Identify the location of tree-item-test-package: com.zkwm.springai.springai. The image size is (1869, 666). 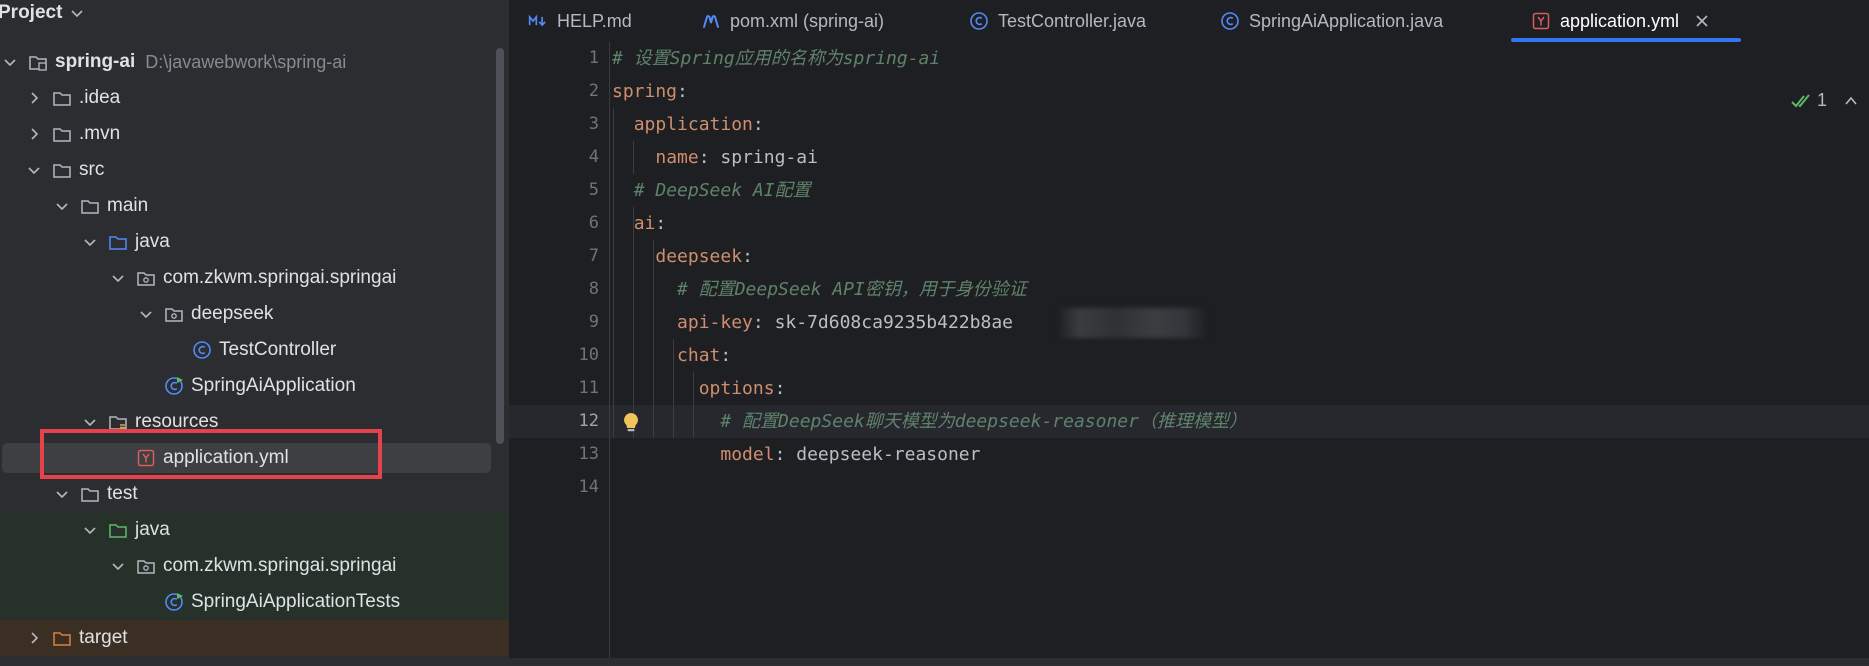
(254, 566).